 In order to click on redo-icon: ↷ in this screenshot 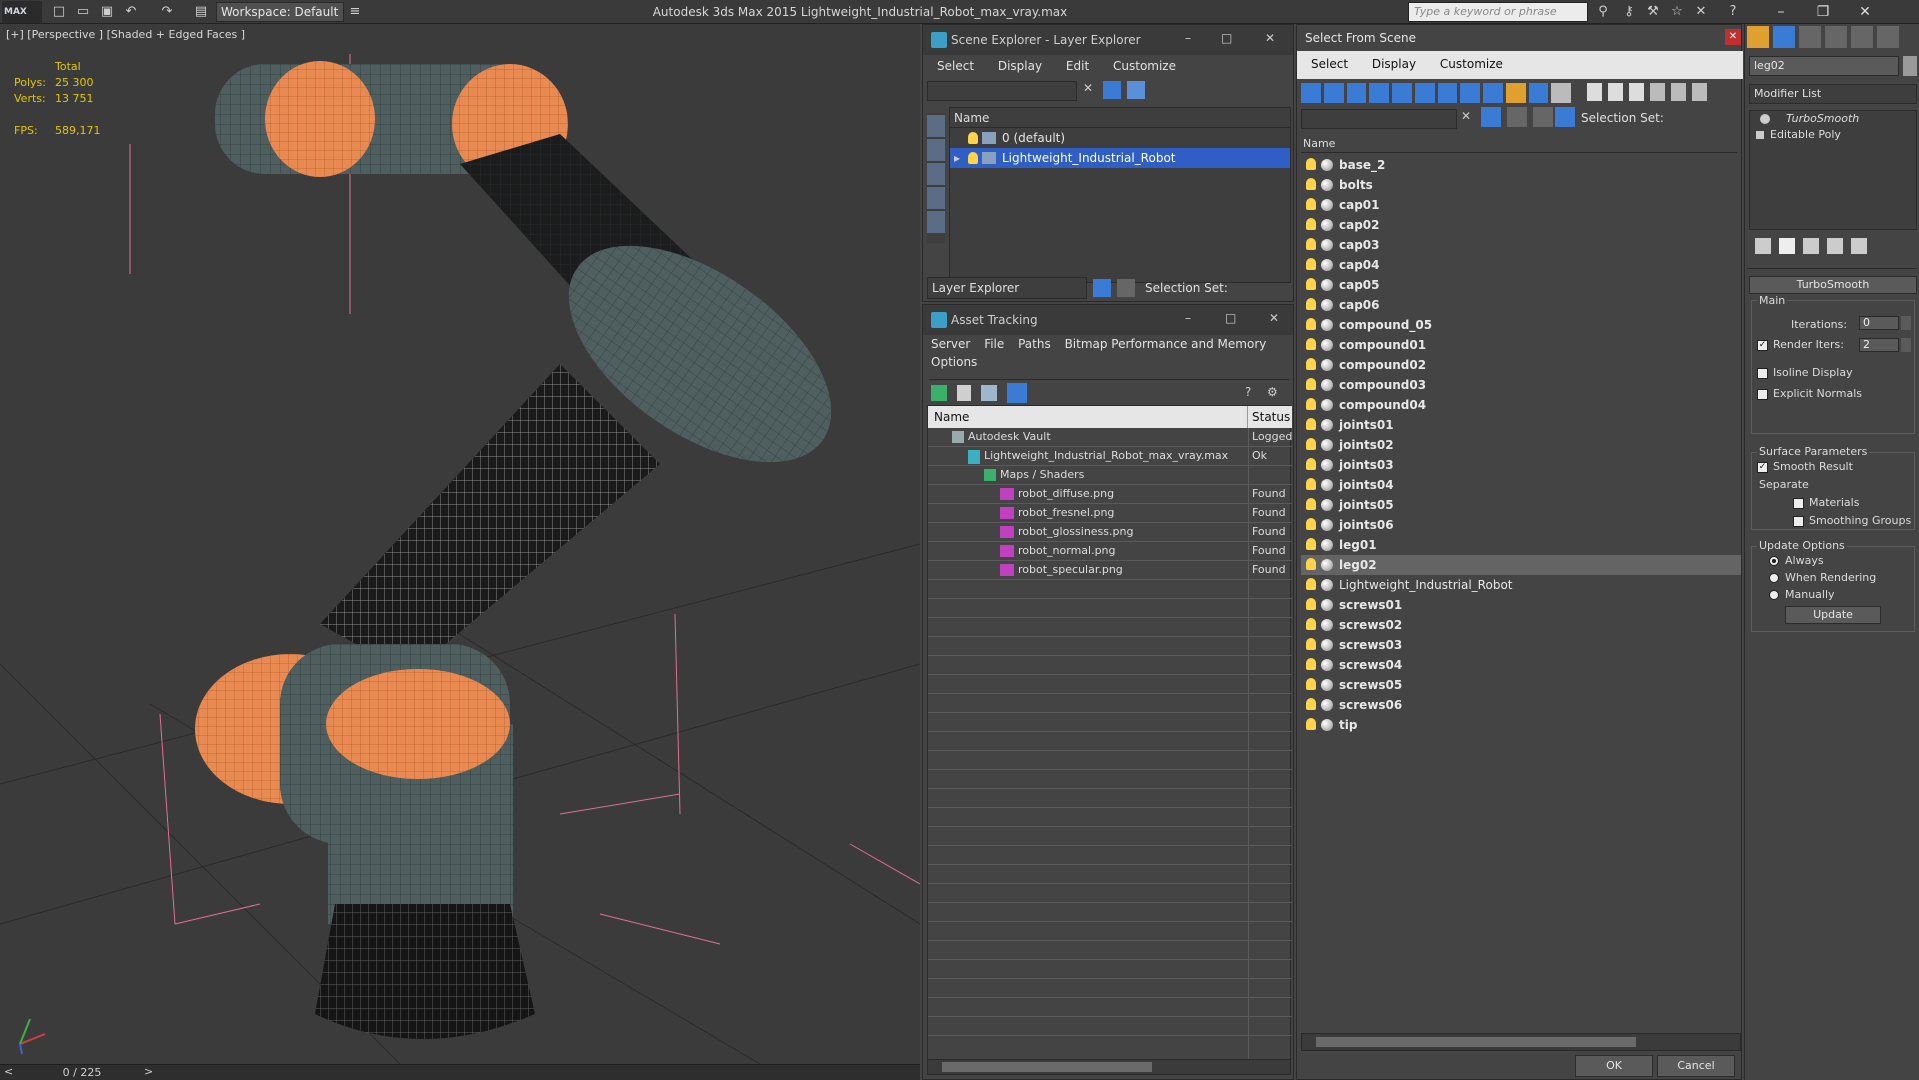, I will do `click(167, 12)`.